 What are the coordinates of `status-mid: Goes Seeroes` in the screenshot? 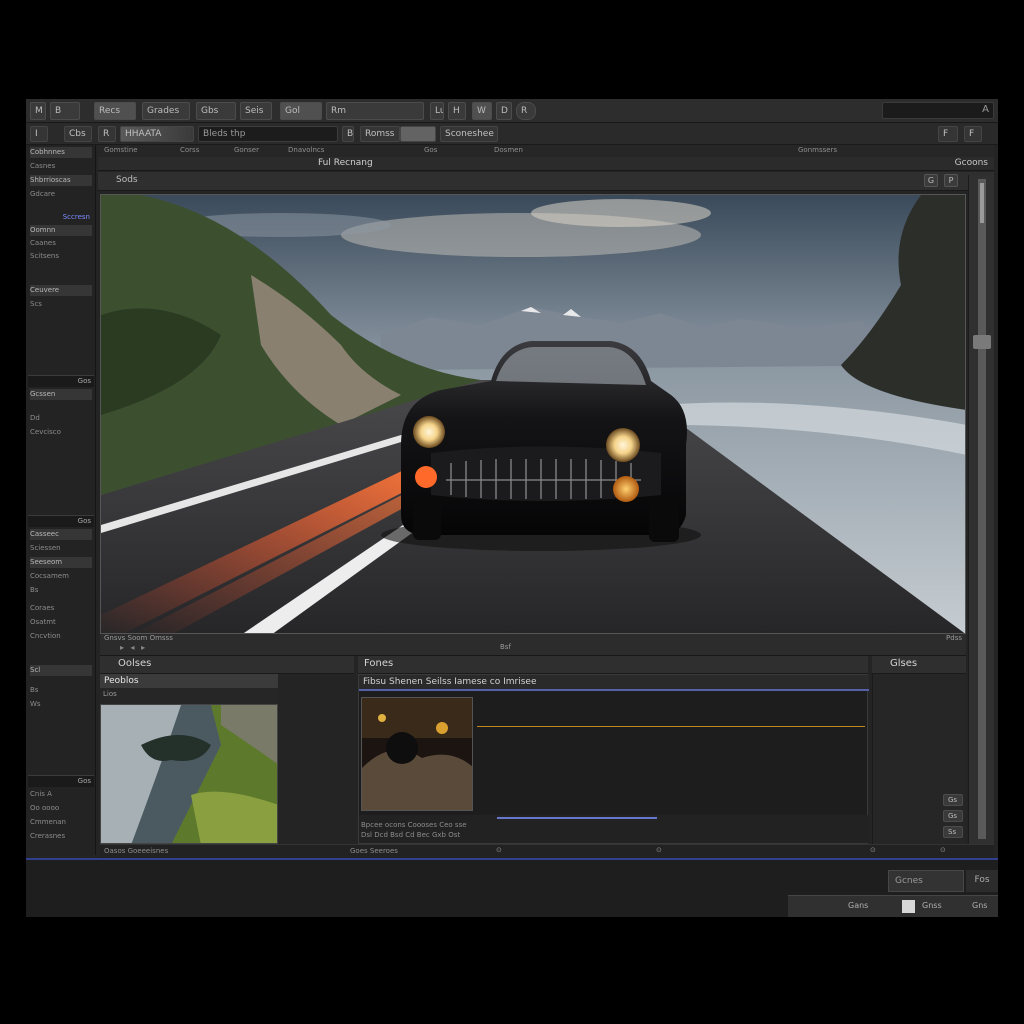 It's located at (374, 851).